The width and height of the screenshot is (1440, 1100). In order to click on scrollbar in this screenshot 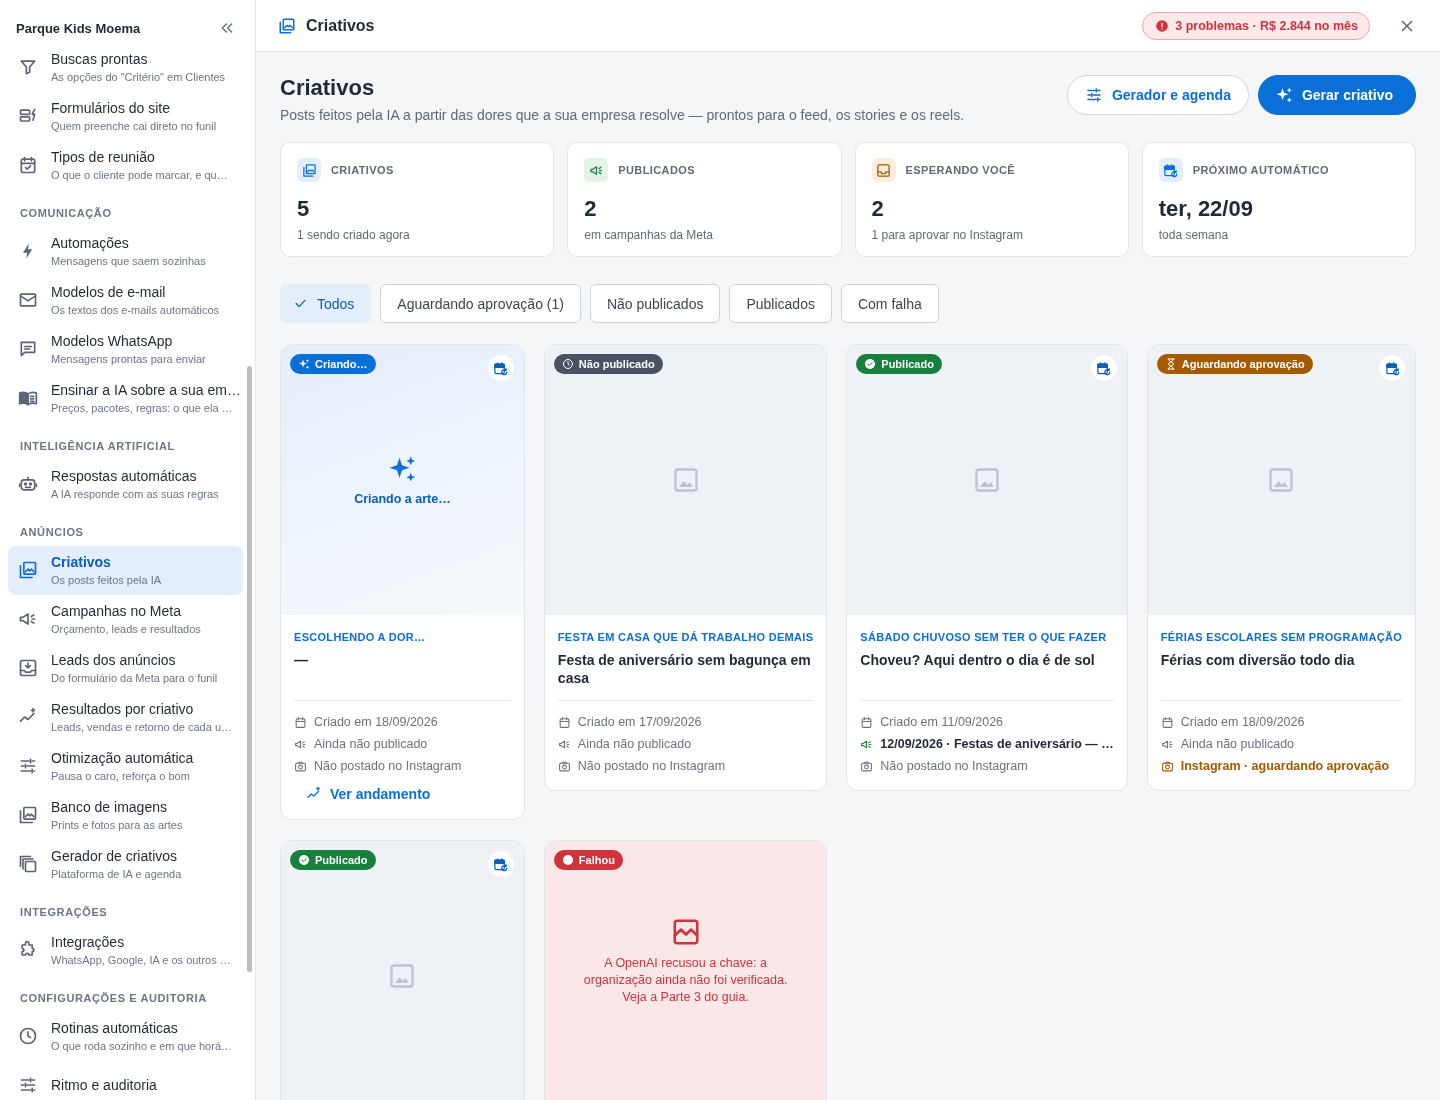, I will do `click(249, 669)`.